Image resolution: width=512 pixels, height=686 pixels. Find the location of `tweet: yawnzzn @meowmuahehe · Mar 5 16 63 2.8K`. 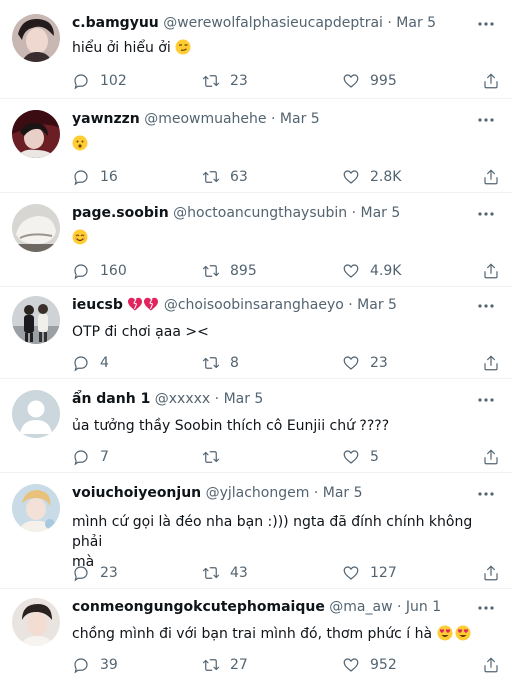

tweet: yawnzzn @meowmuahehe · Mar 5 16 63 2.8K is located at coordinates (256, 145).